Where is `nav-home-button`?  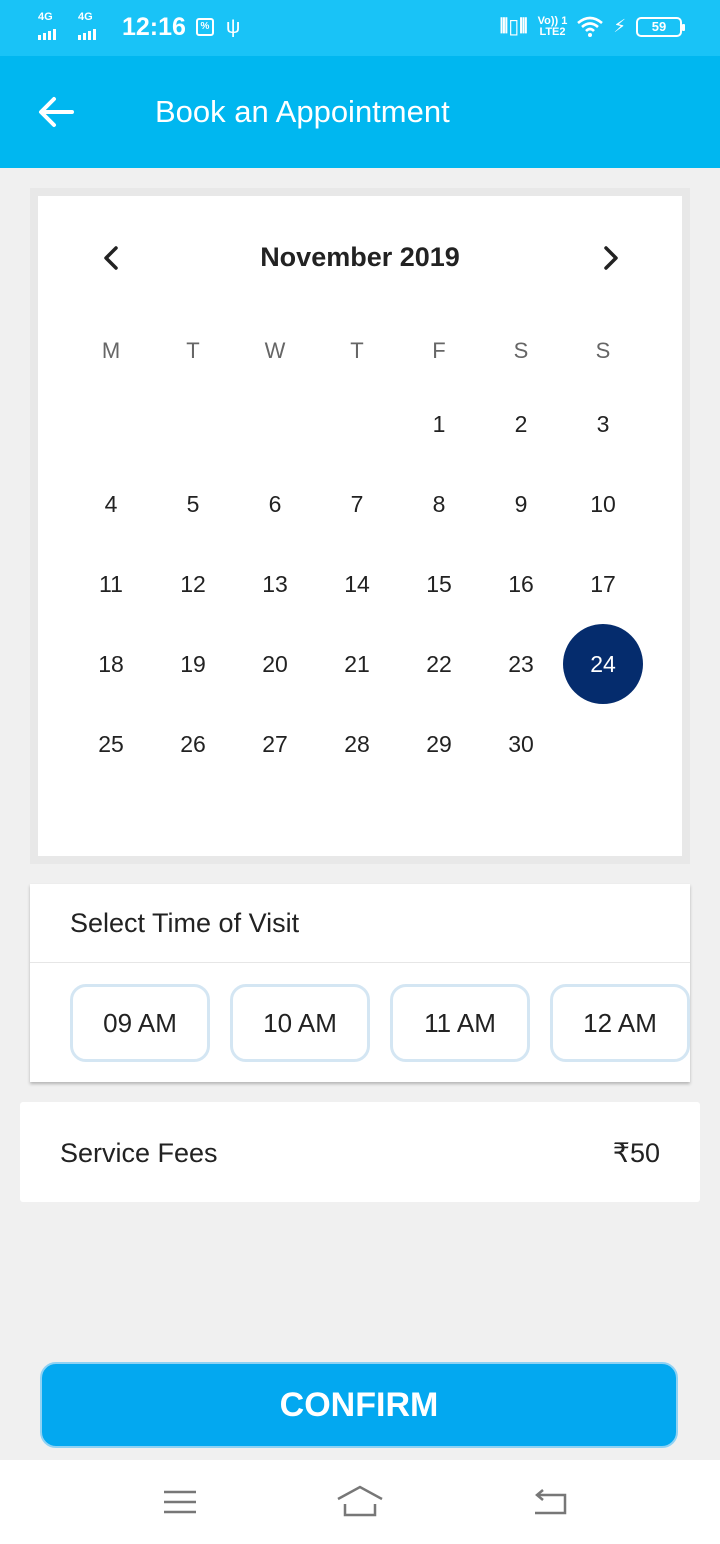
nav-home-button is located at coordinates (360, 1502).